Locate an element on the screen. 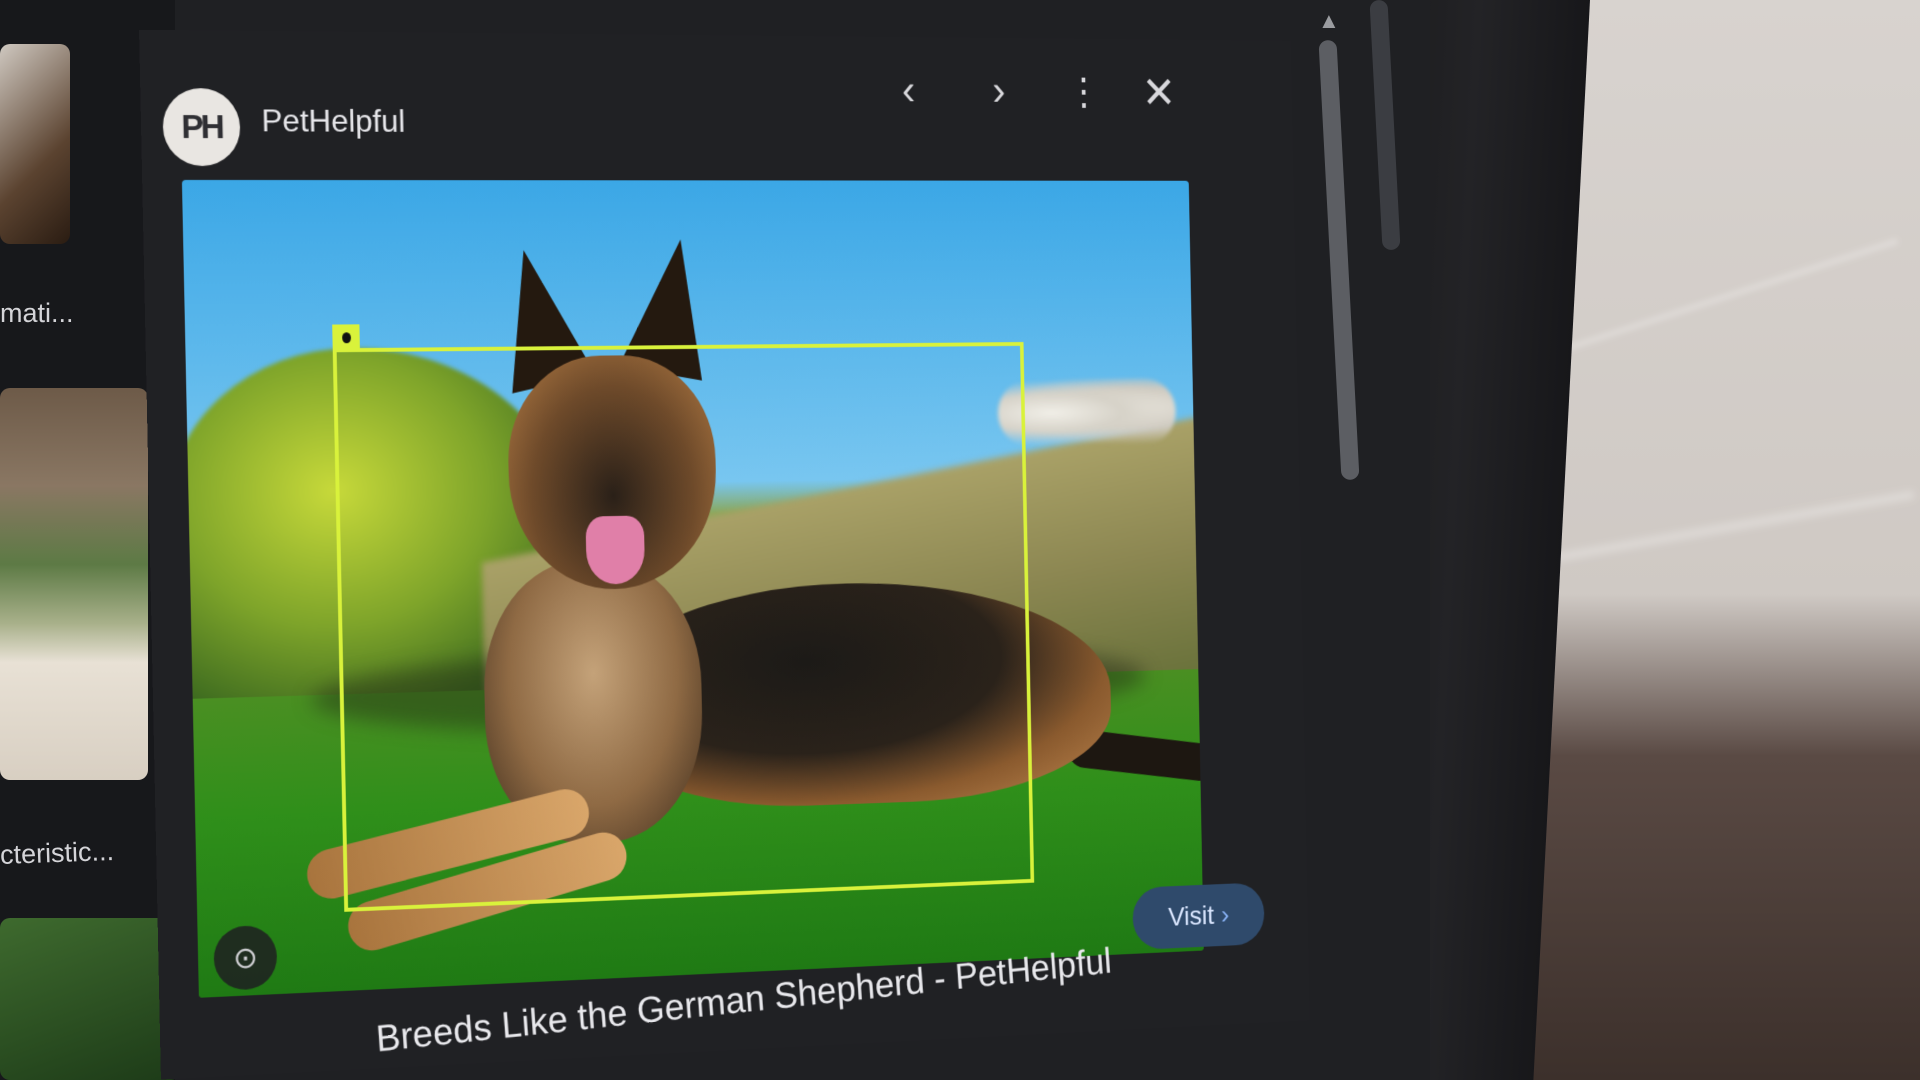 This screenshot has width=1920, height=1080. visit-button: Visit › is located at coordinates (1198, 916).